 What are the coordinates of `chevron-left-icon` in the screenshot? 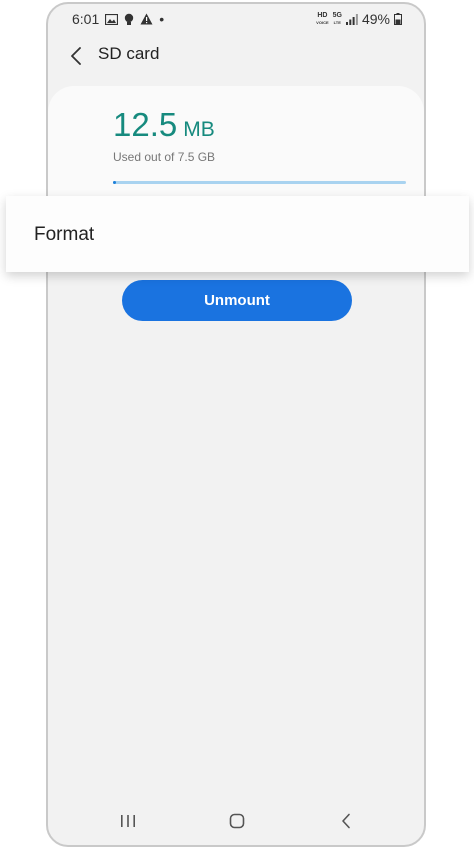 It's located at (76, 56).